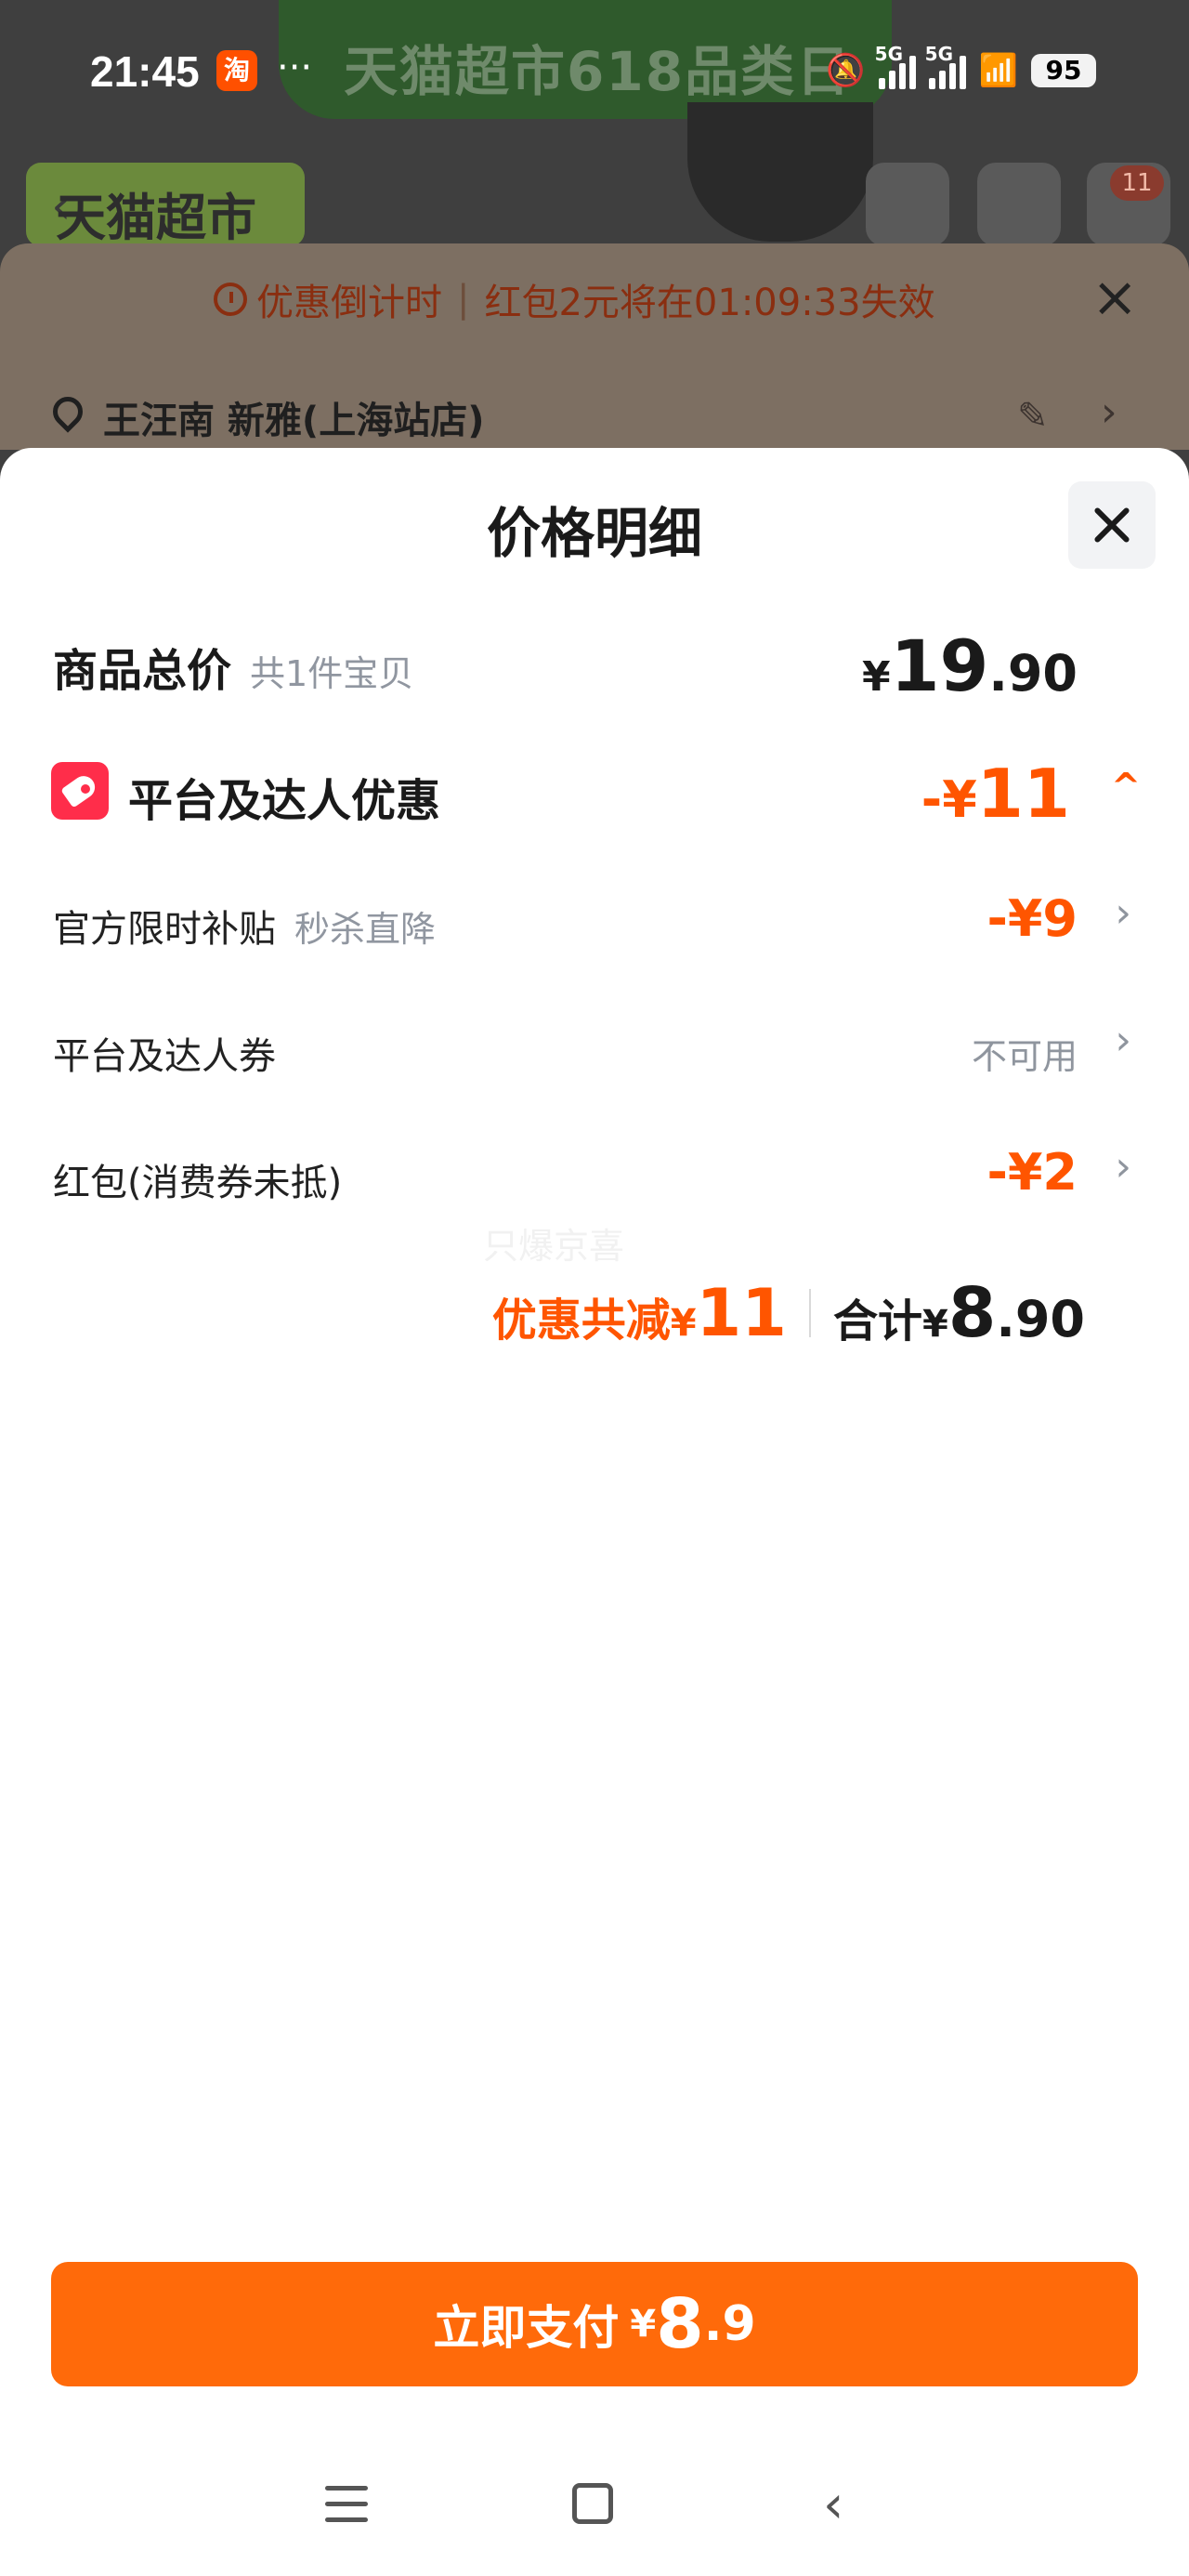  What do you see at coordinates (347, 2504) in the screenshot?
I see `menu-icon` at bounding box center [347, 2504].